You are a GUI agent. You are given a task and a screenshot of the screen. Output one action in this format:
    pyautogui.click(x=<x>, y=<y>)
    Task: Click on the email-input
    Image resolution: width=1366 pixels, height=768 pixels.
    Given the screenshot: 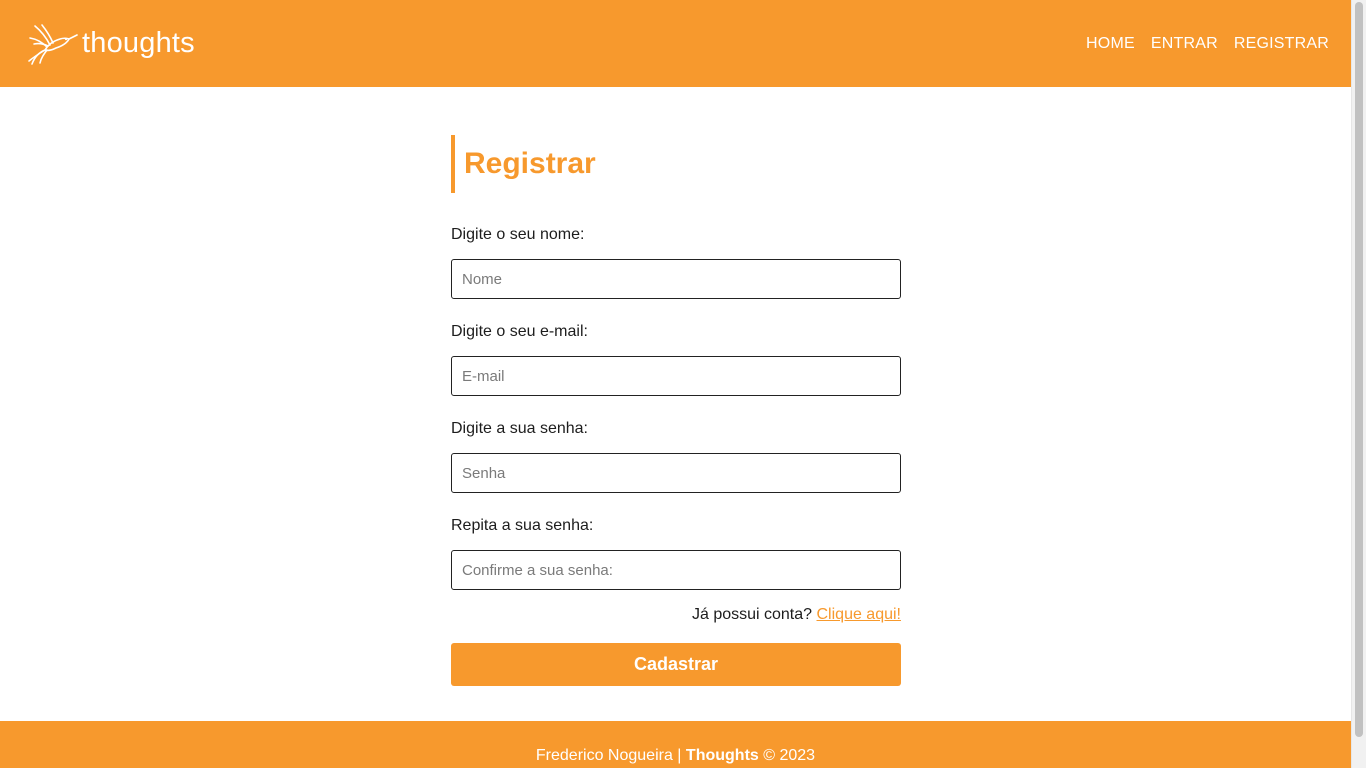 What is the action you would take?
    pyautogui.click(x=676, y=376)
    